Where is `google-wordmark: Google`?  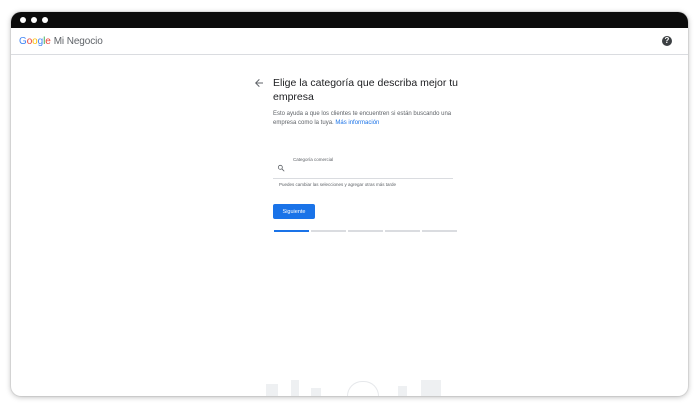 google-wordmark: Google is located at coordinates (35, 41).